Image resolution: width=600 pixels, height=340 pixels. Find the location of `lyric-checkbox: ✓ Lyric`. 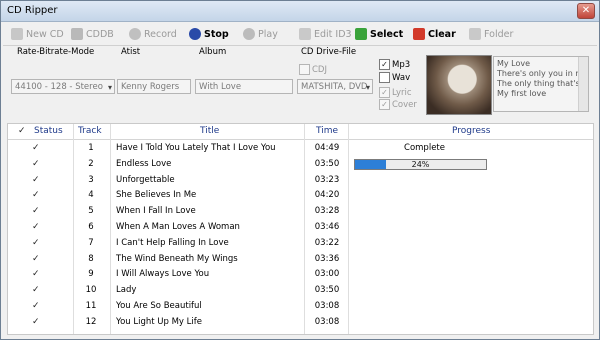

lyric-checkbox: ✓ Lyric is located at coordinates (395, 92).